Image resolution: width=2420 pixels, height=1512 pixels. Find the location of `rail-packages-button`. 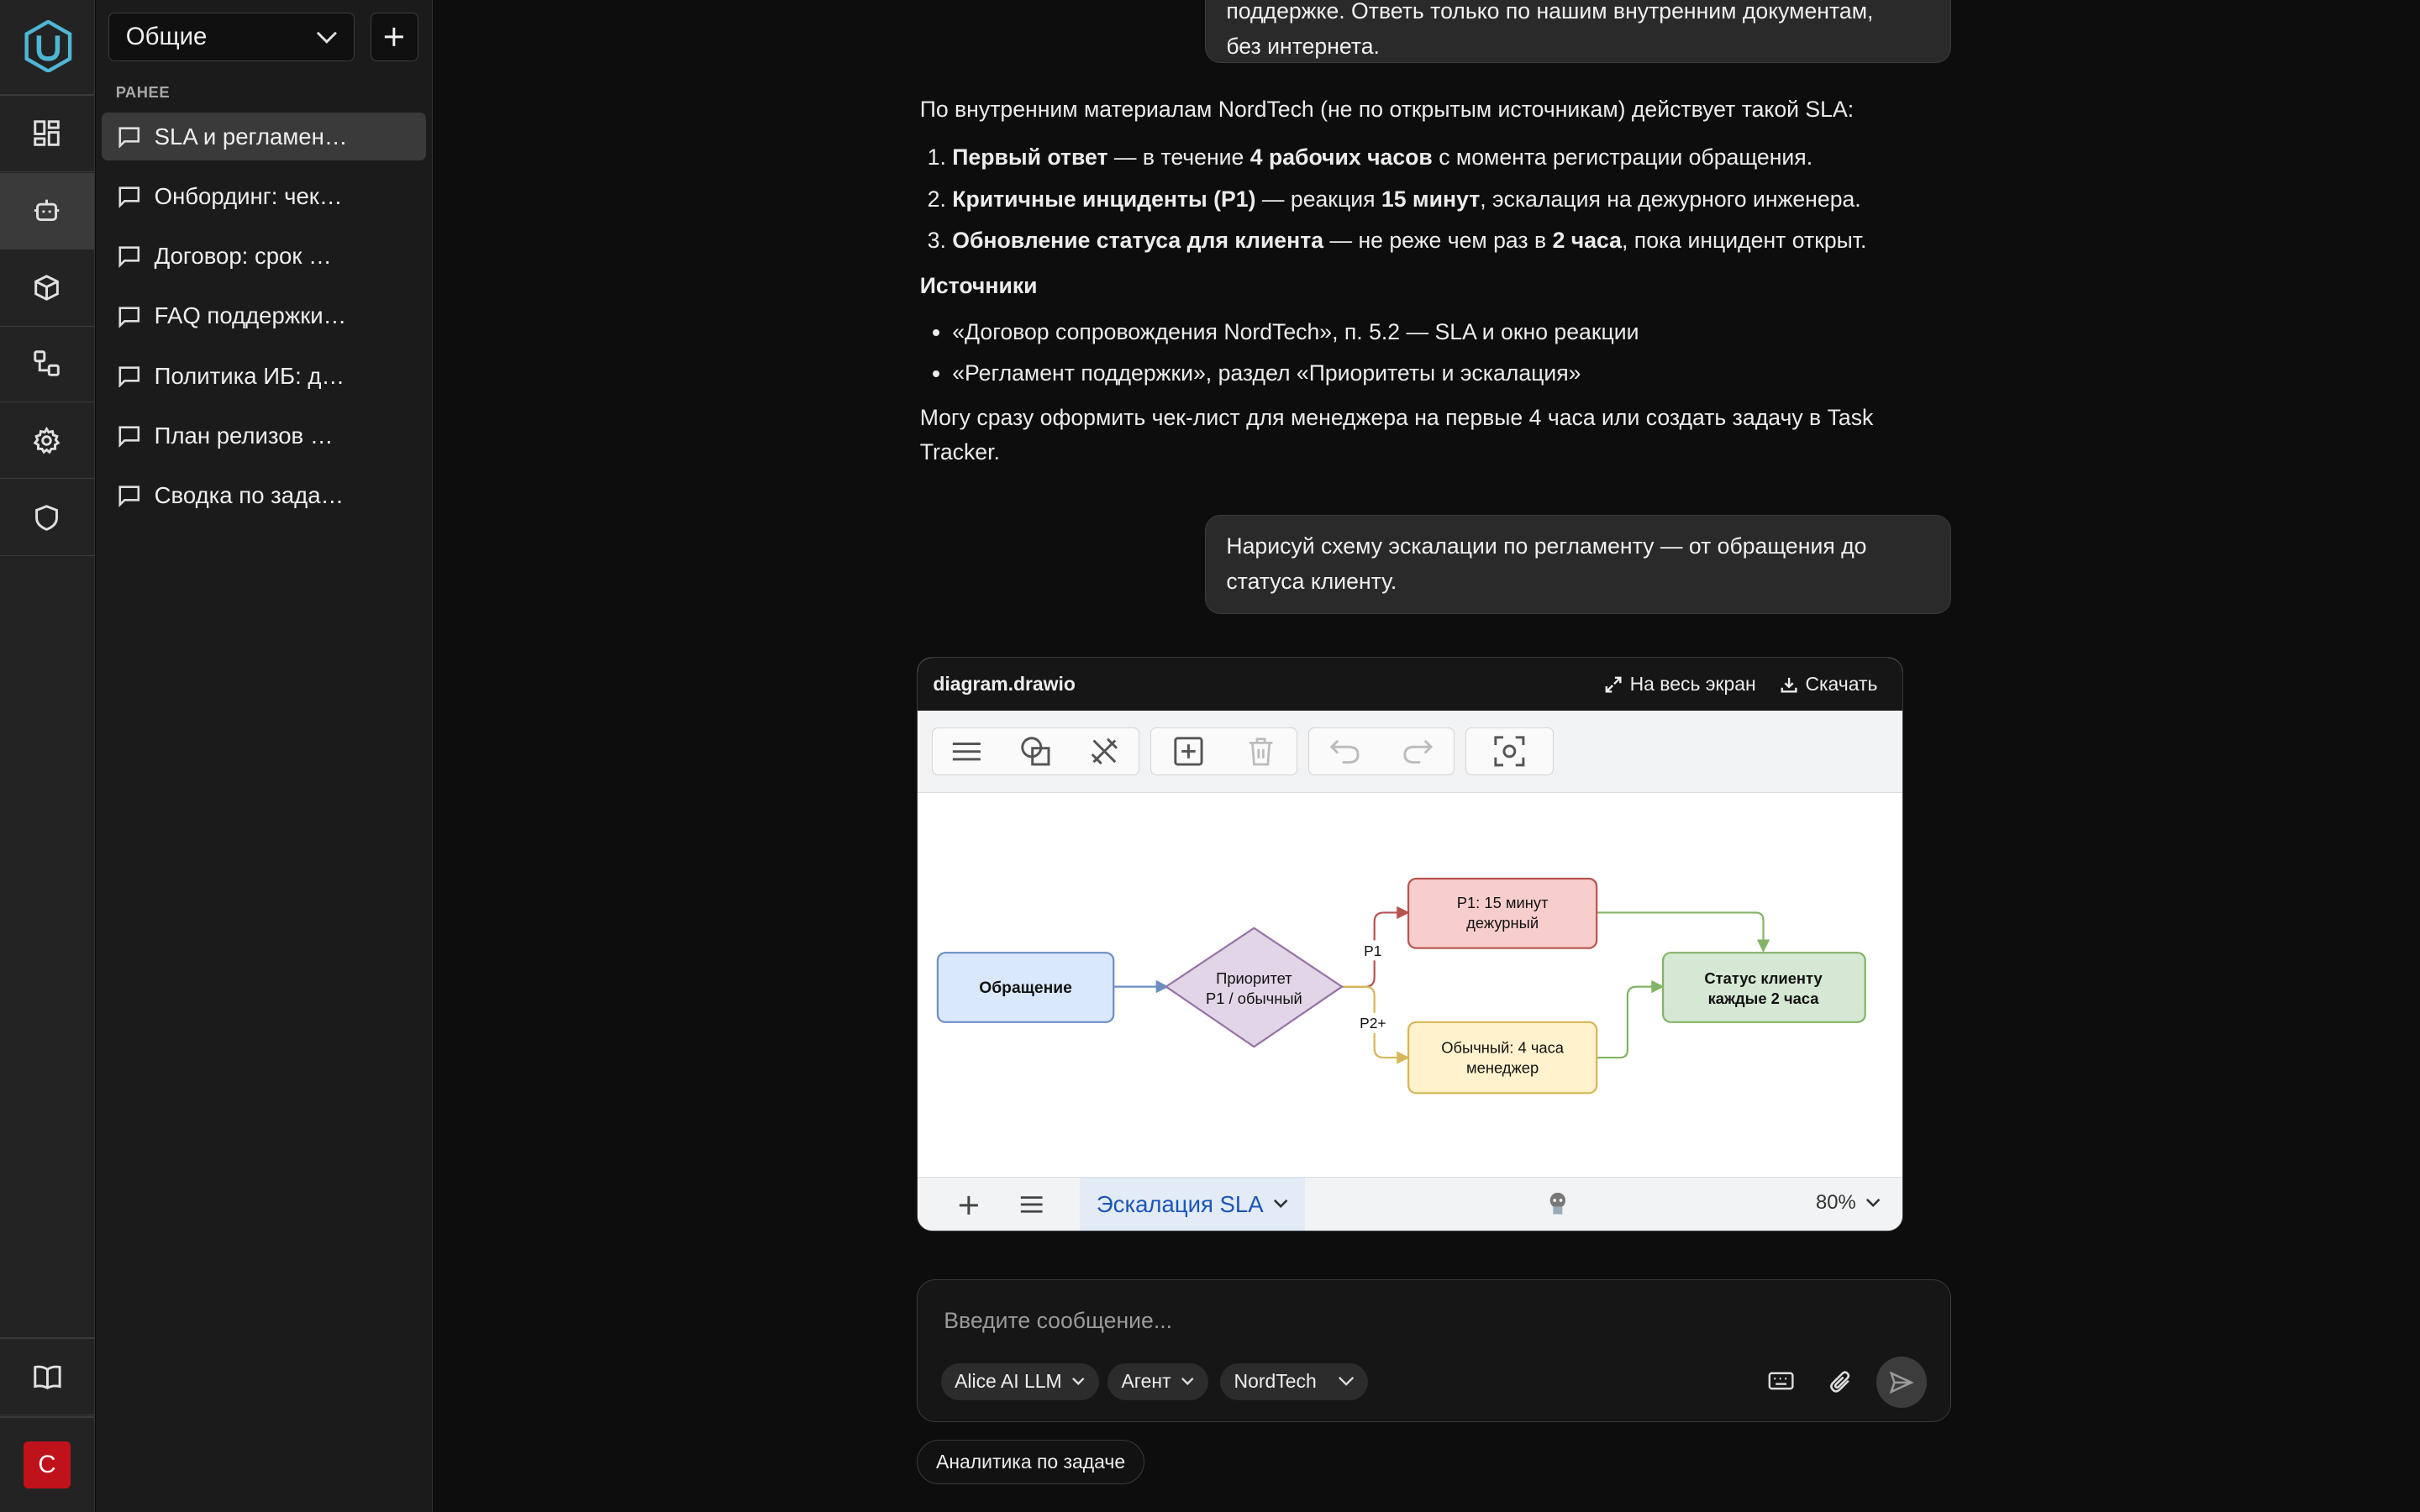

rail-packages-button is located at coordinates (47, 288).